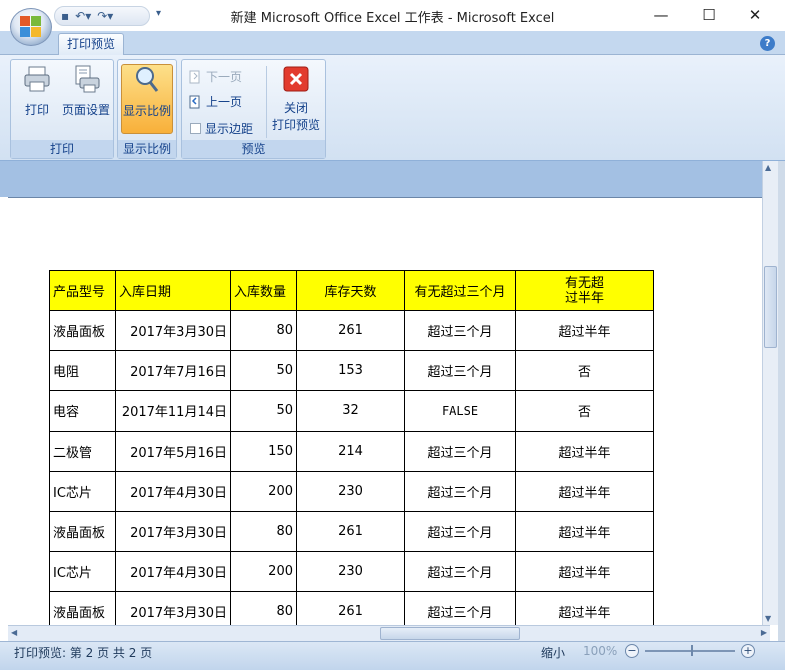 This screenshot has width=785, height=670. I want to click on table-cell: 214, so click(350, 451).